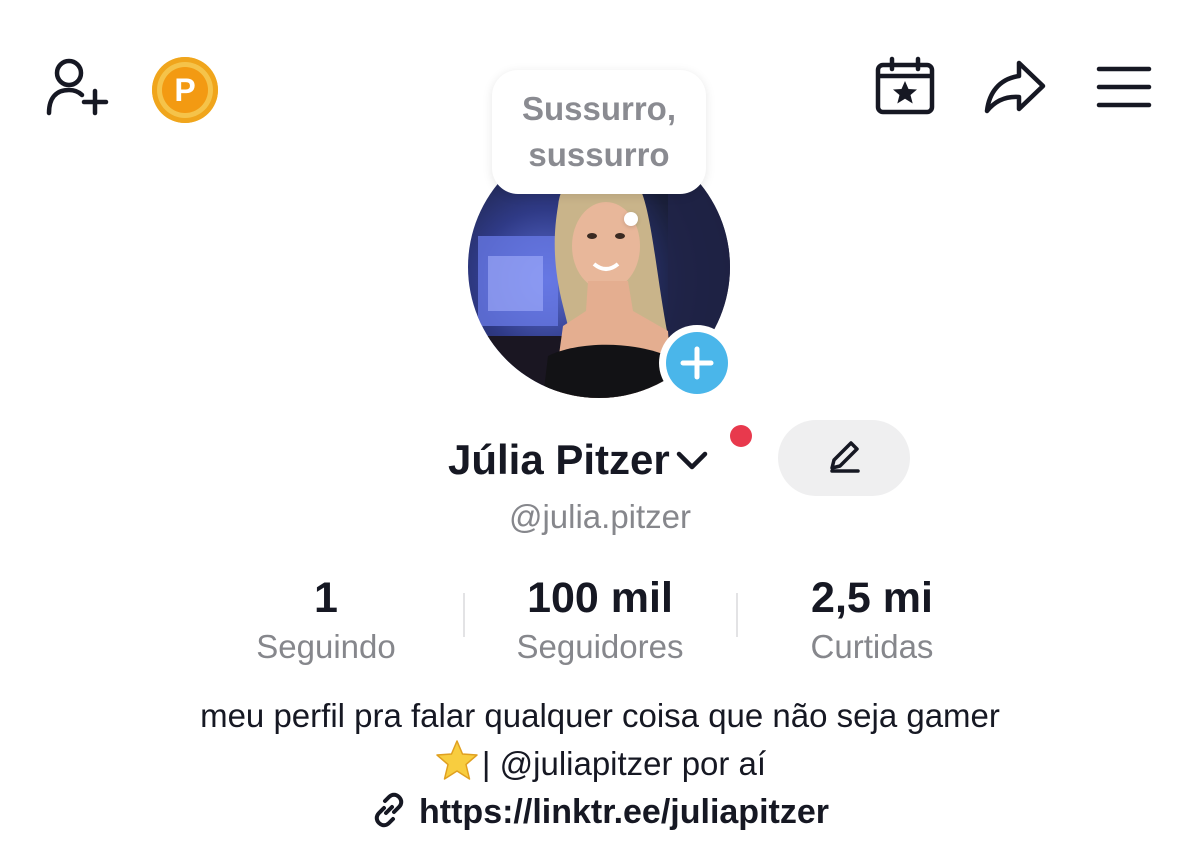 This screenshot has width=1200, height=853. Describe the element at coordinates (741, 436) in the screenshot. I see `notification-dot` at that location.